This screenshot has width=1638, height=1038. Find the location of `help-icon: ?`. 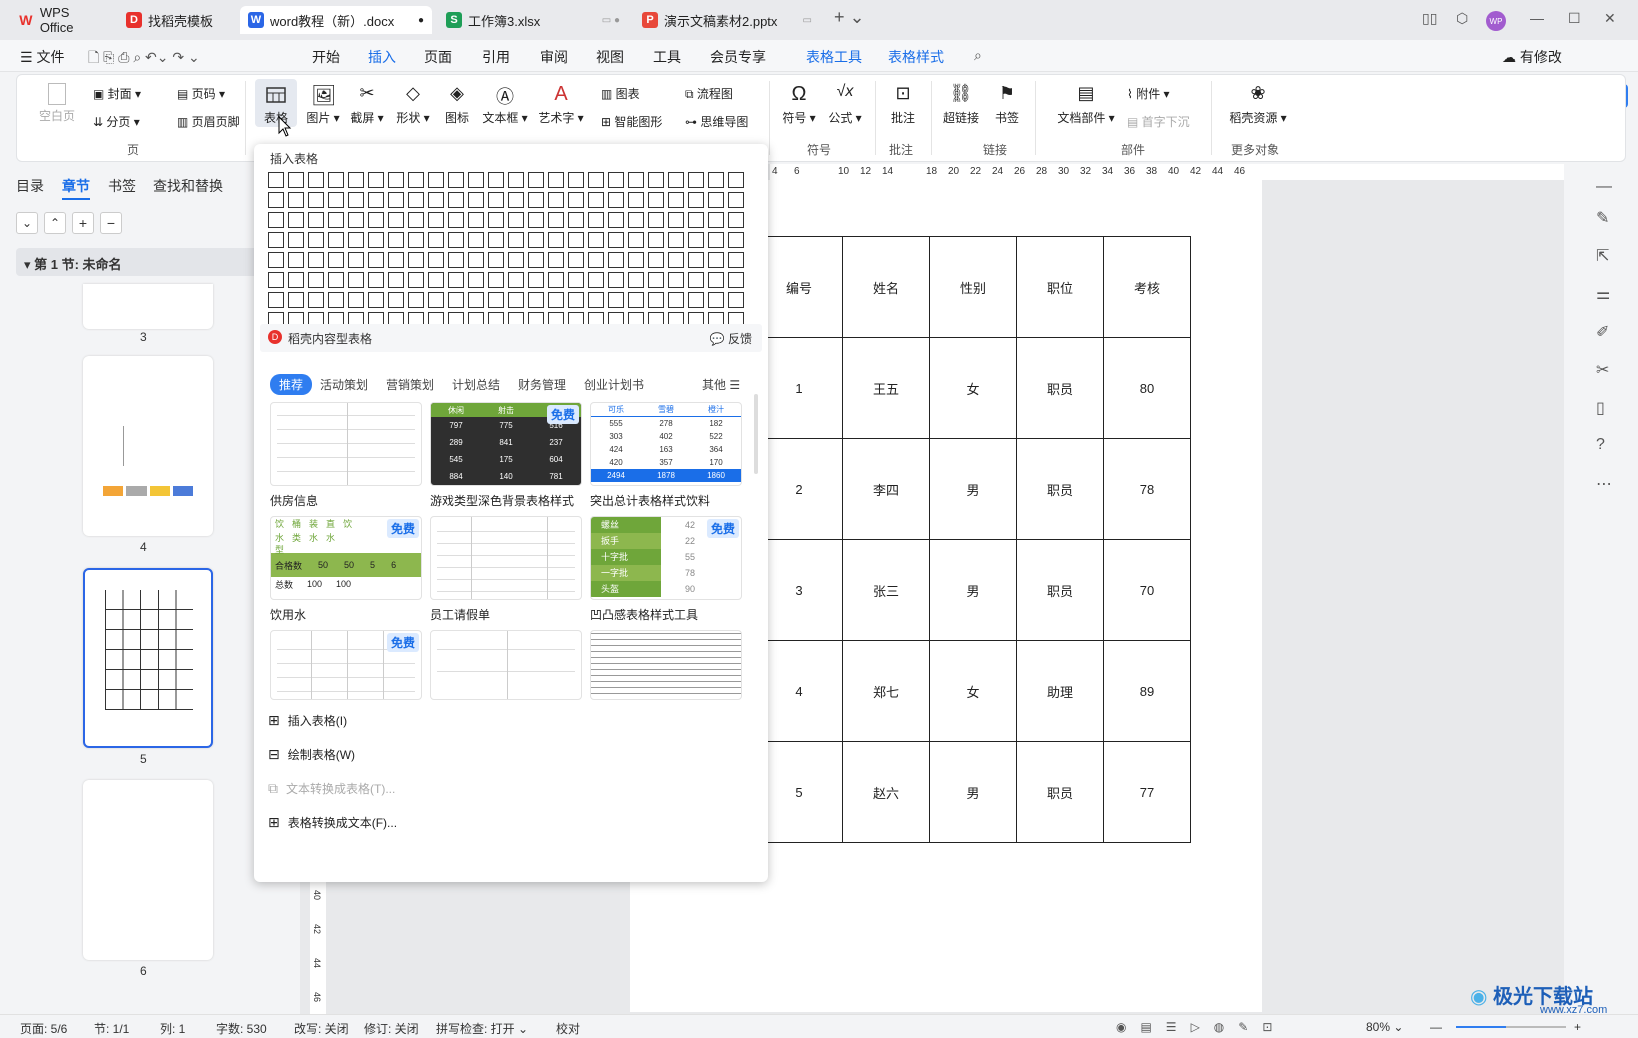

help-icon: ? is located at coordinates (1600, 445).